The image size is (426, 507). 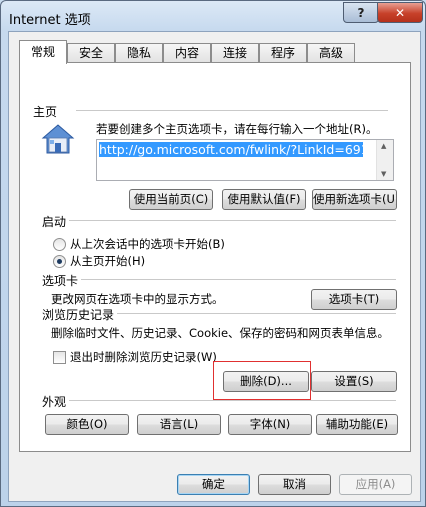 I want to click on tab-general: 常规, so click(x=43, y=52).